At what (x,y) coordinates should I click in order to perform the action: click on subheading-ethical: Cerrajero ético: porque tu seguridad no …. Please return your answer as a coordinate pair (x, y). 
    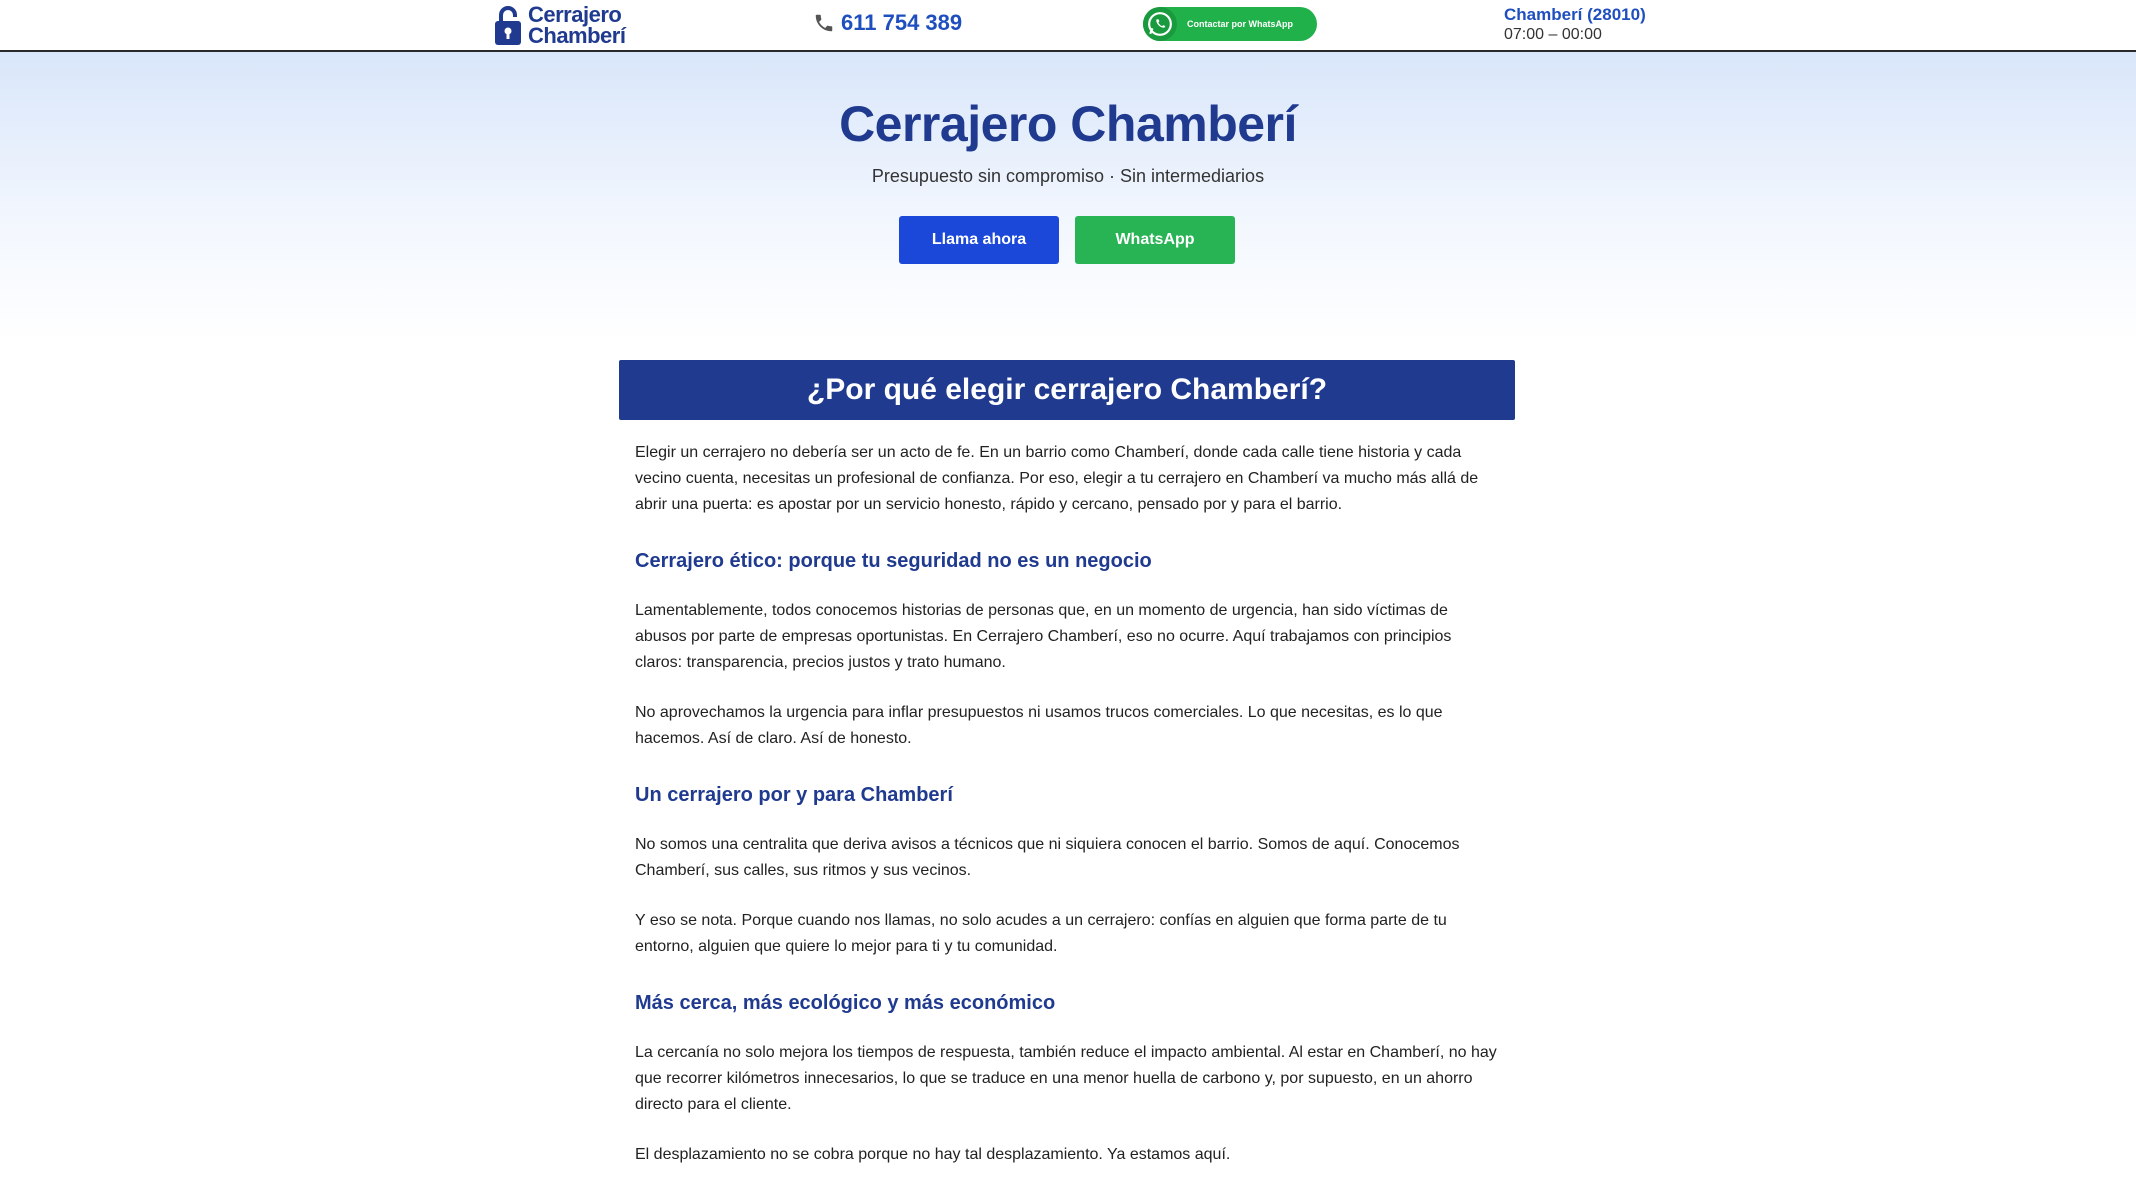
    Looking at the image, I should click on (893, 561).